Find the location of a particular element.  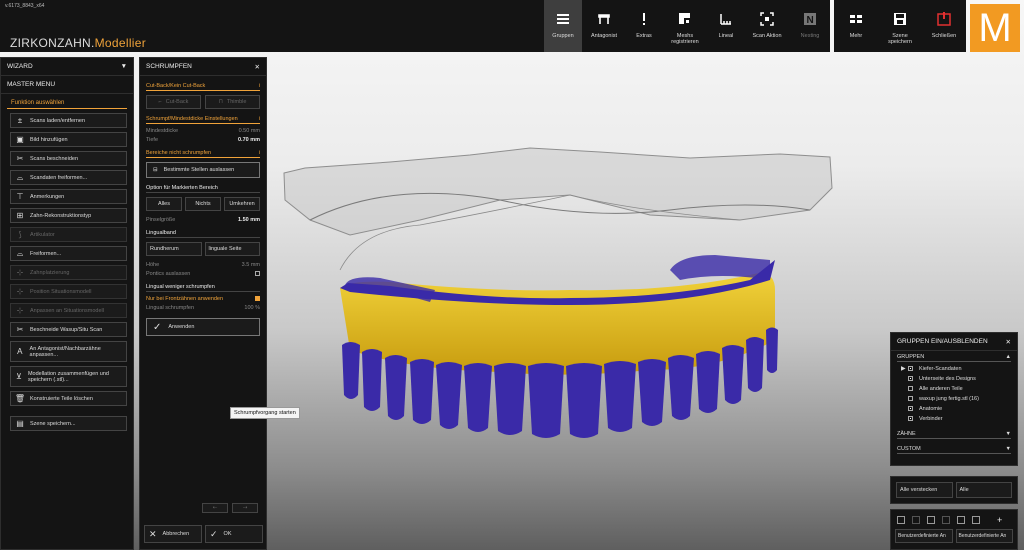

brush-size-row: Pinselgröße 1.50 mm is located at coordinates (203, 220).